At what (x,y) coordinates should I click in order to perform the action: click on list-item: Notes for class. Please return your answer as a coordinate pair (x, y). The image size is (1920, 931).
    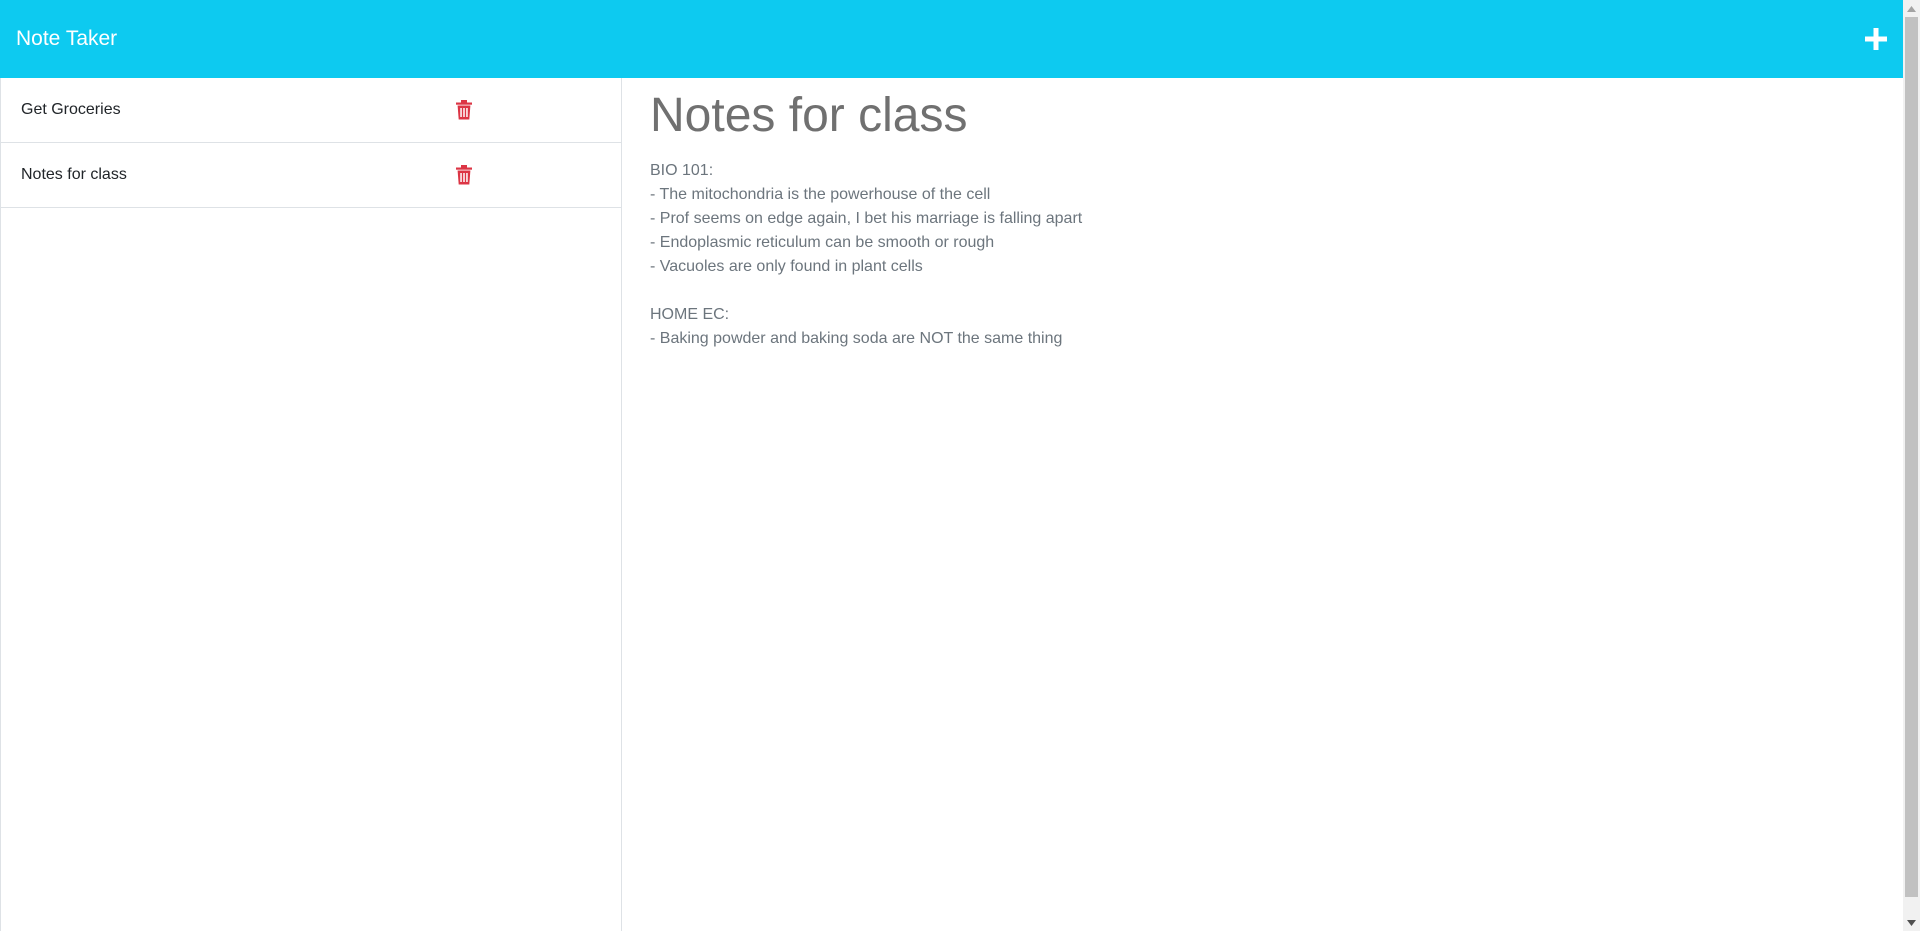
    Looking at the image, I should click on (311, 175).